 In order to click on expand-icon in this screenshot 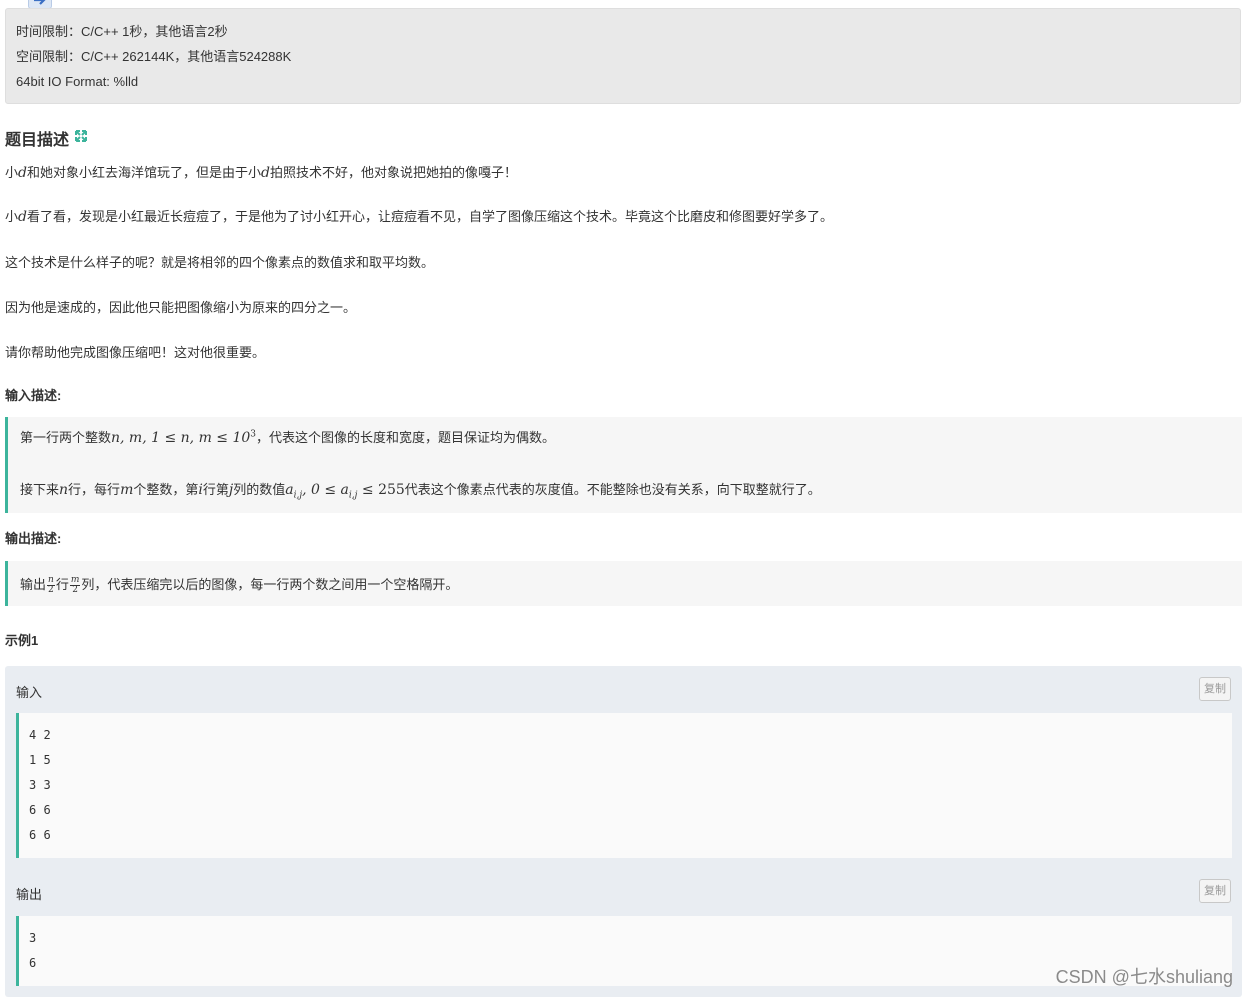, I will do `click(81, 138)`.